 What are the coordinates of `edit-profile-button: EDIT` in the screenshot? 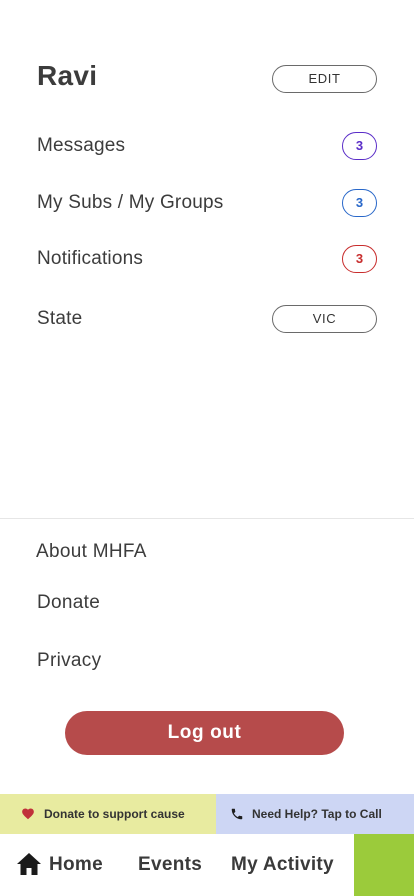 It's located at (324, 79).